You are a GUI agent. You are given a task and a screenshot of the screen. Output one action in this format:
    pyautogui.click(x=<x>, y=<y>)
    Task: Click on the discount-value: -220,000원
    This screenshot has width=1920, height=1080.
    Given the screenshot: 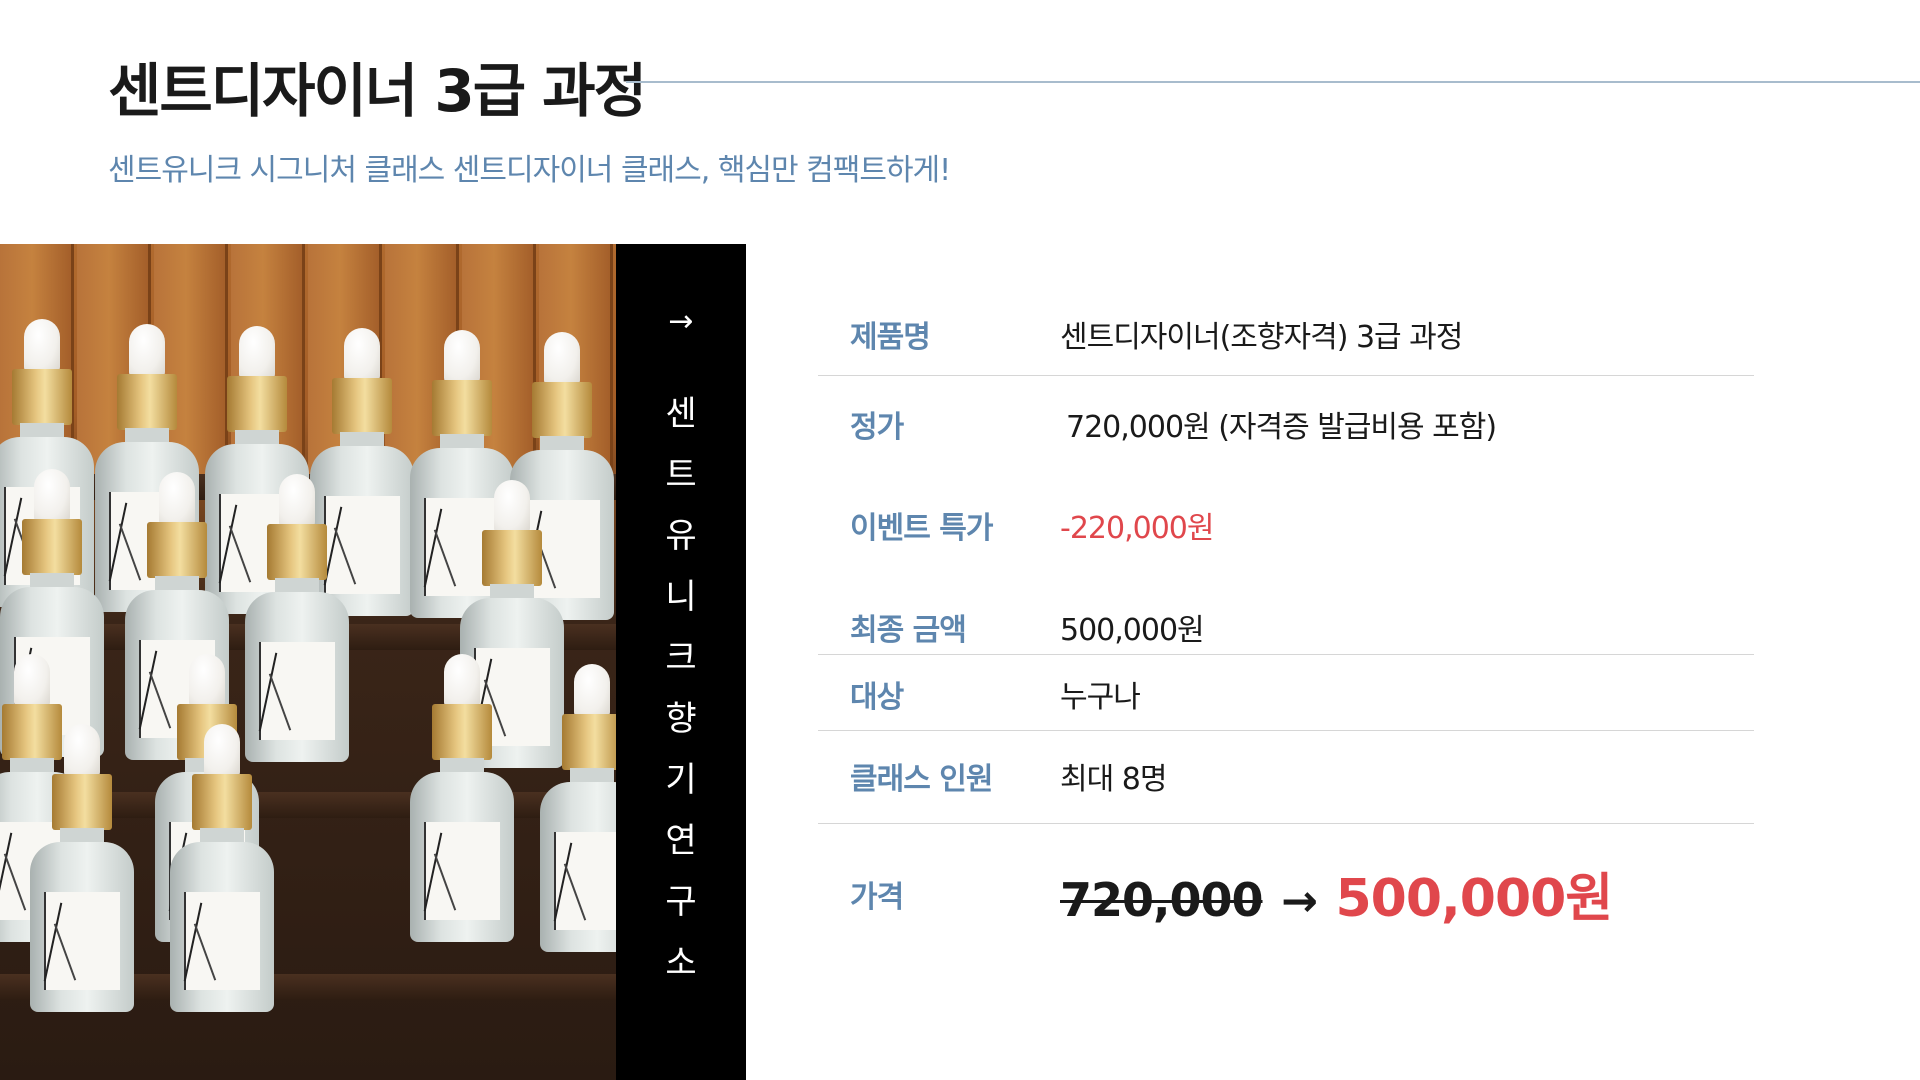 What is the action you would take?
    pyautogui.click(x=1137, y=528)
    